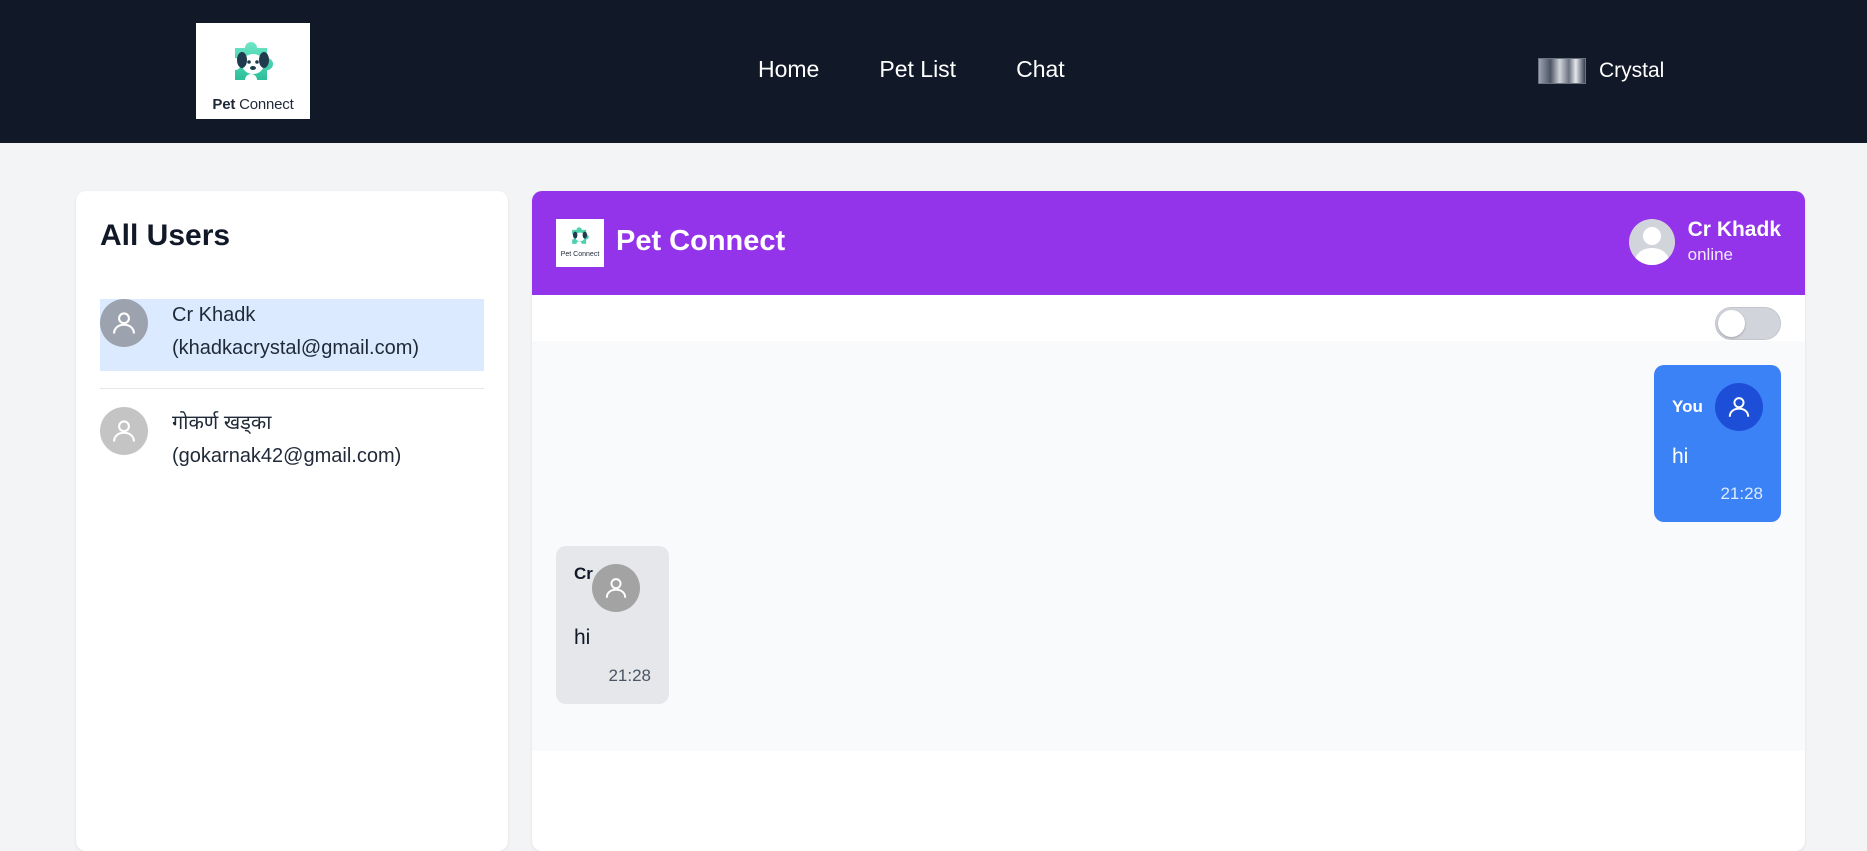  I want to click on user-divider, so click(292, 388).